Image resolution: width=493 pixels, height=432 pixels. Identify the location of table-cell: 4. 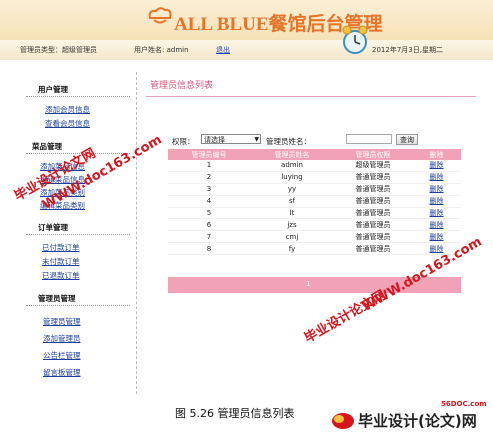
(209, 201).